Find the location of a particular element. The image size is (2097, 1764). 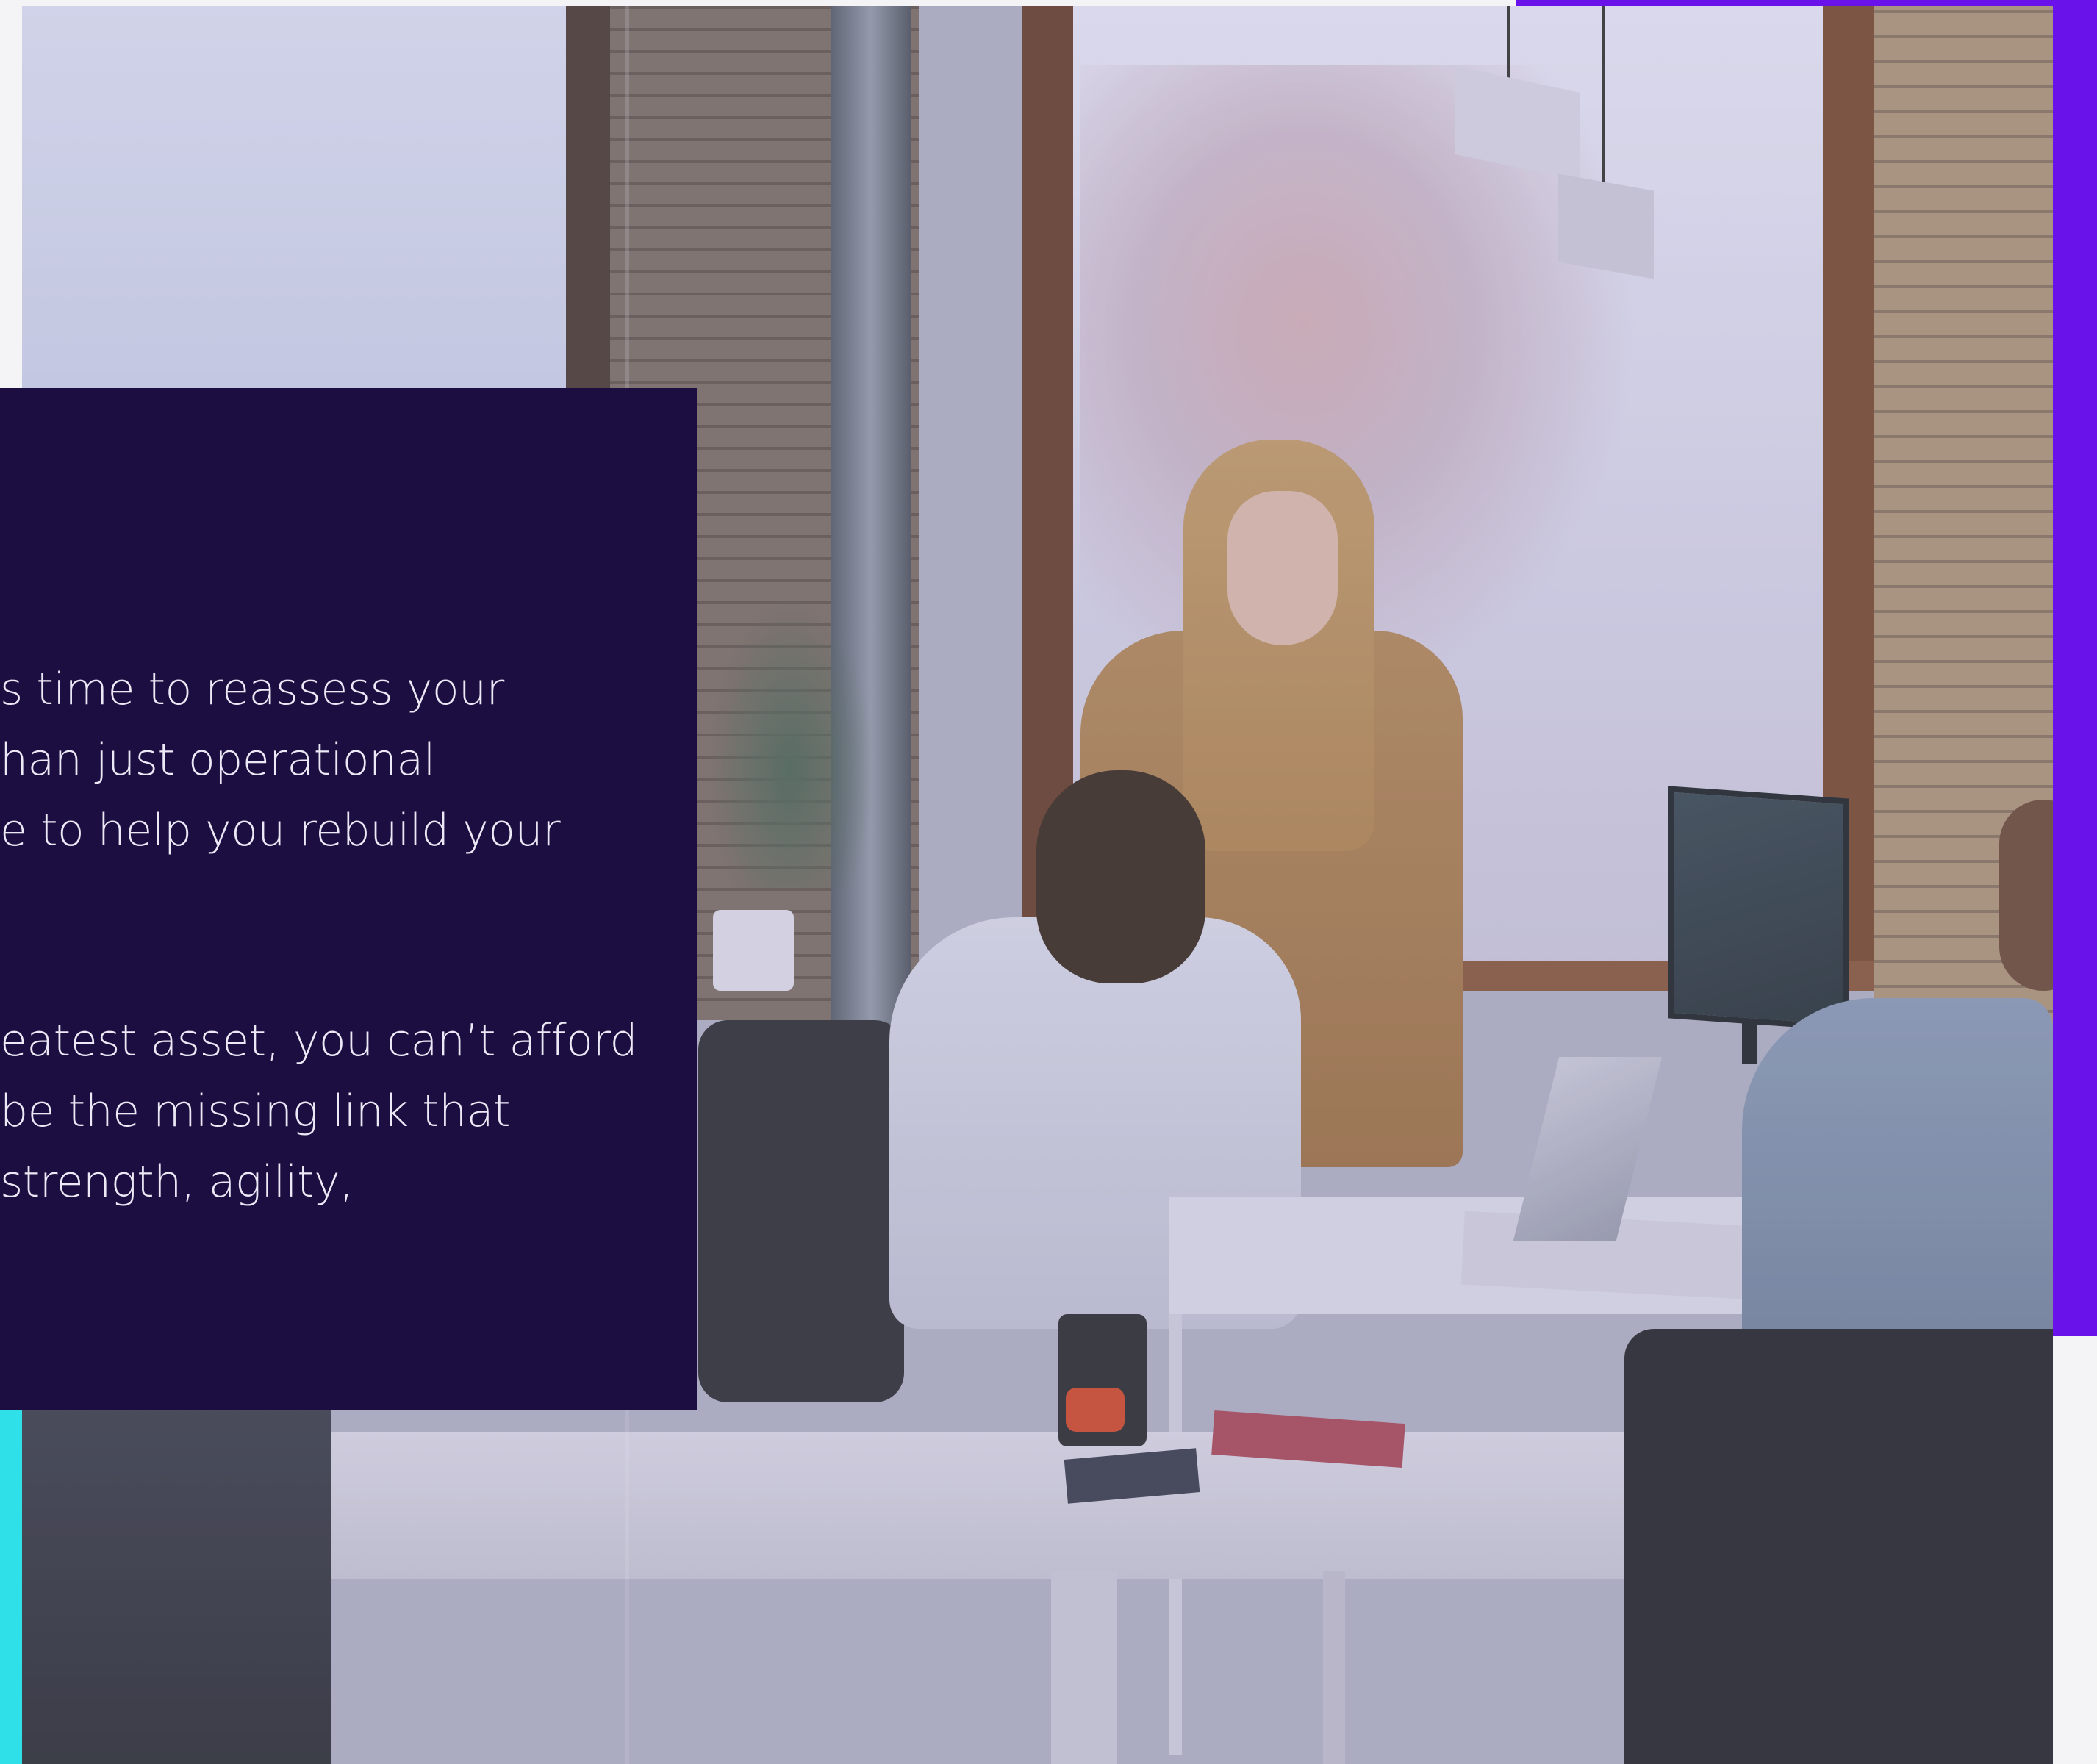

paragraph-line: s time to reassess your is located at coordinates (252, 689).